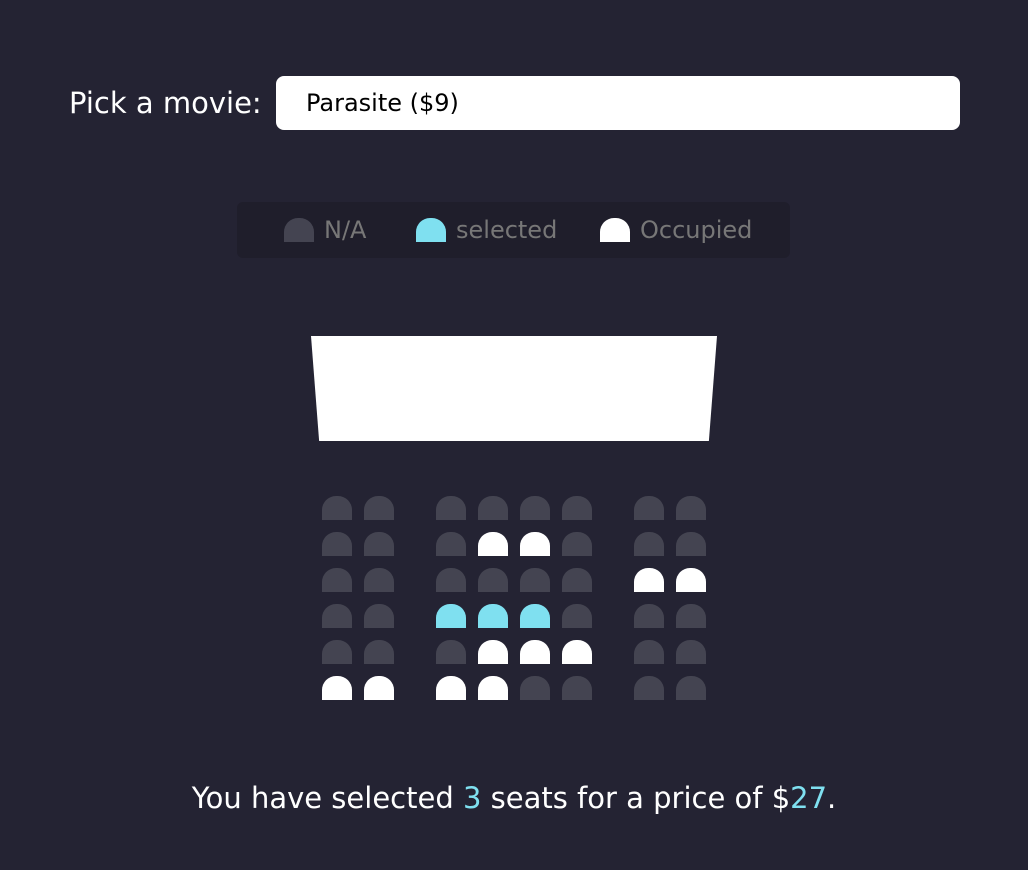 This screenshot has height=870, width=1028. I want to click on na-seat-icon, so click(299, 230).